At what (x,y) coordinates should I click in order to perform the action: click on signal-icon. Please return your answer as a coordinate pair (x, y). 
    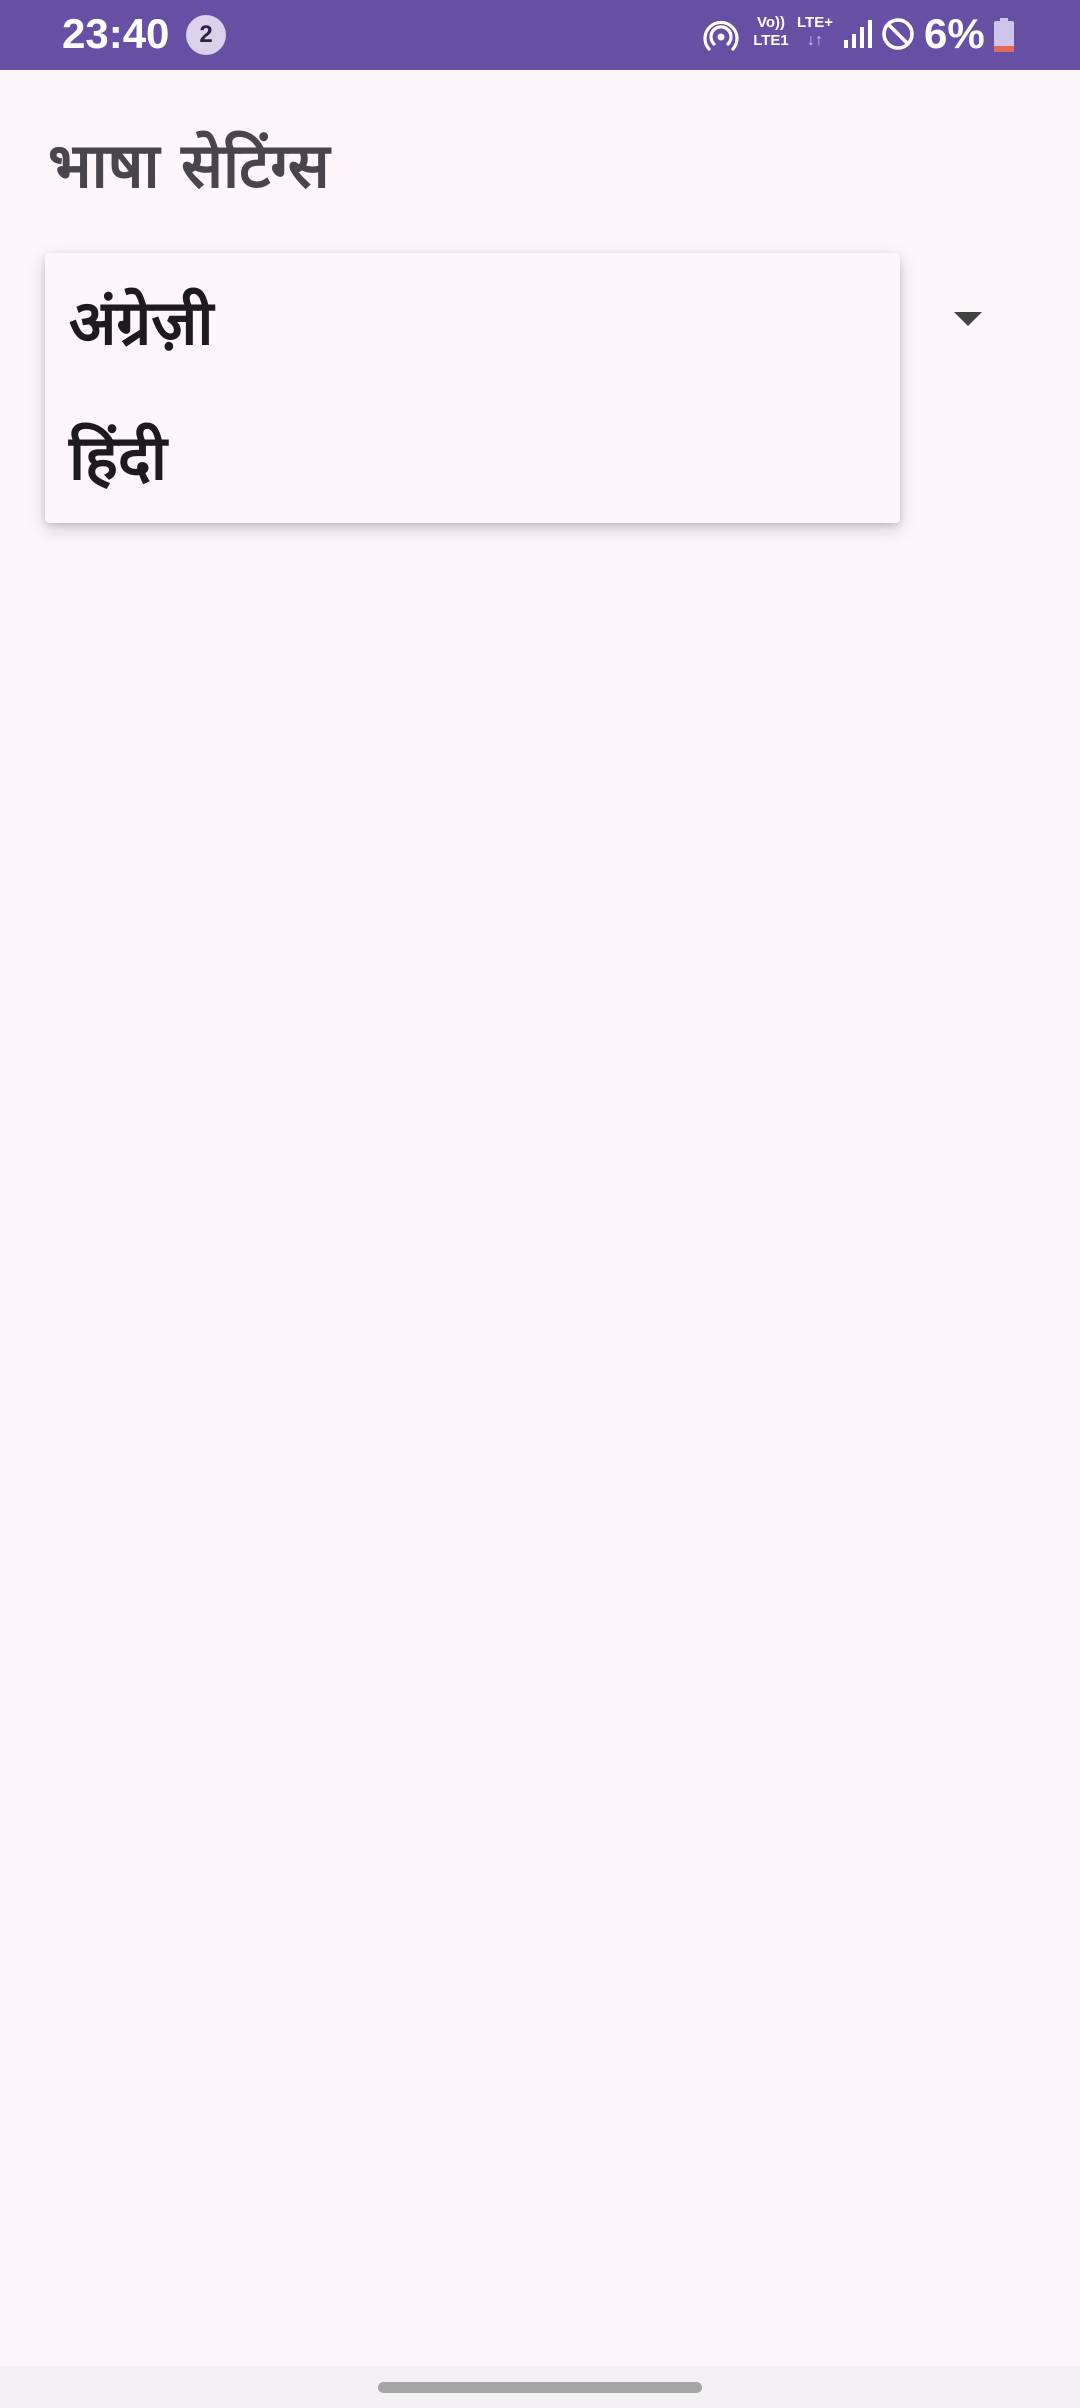
    Looking at the image, I should click on (858, 34).